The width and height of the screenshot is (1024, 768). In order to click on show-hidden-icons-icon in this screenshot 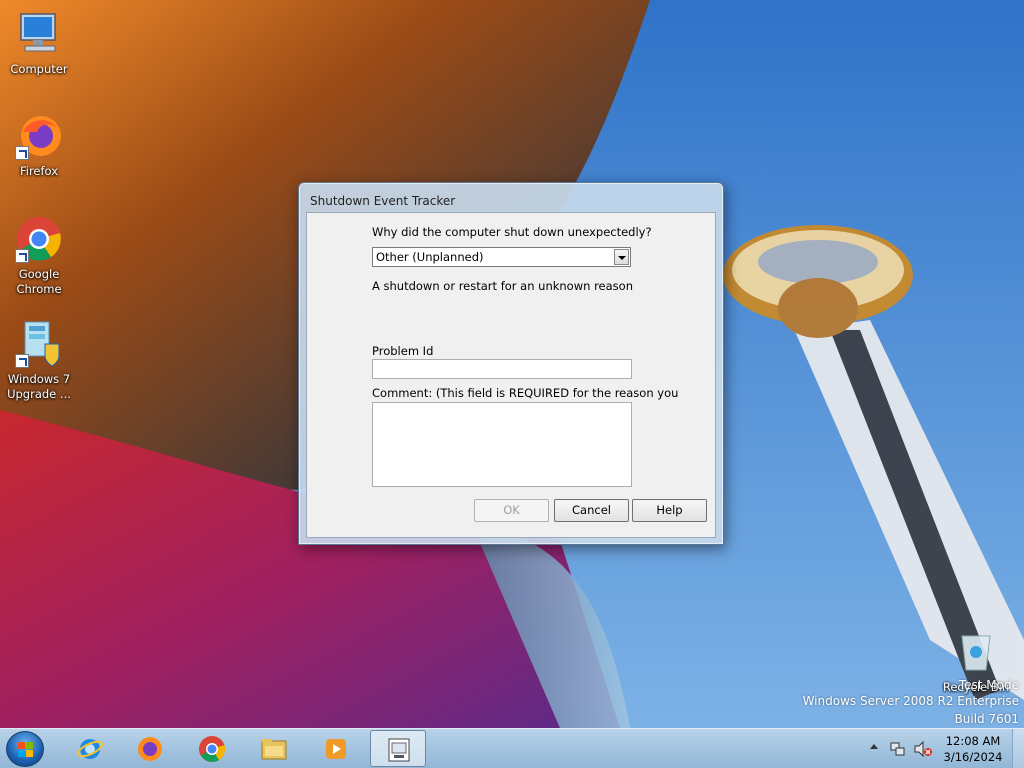, I will do `click(874, 746)`.